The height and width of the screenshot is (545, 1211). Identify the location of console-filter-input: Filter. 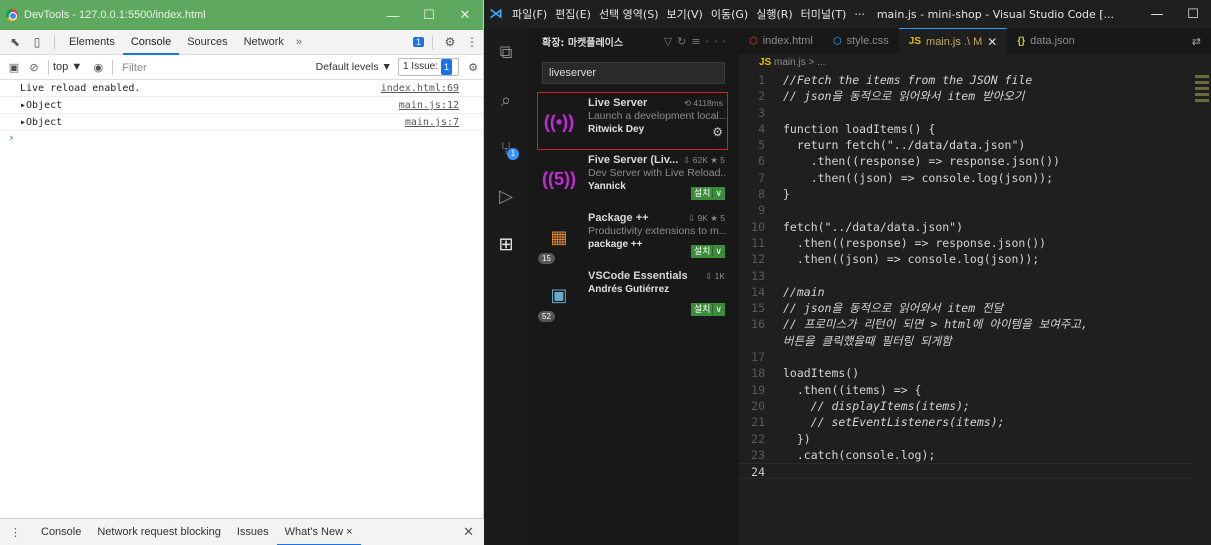
(184, 67).